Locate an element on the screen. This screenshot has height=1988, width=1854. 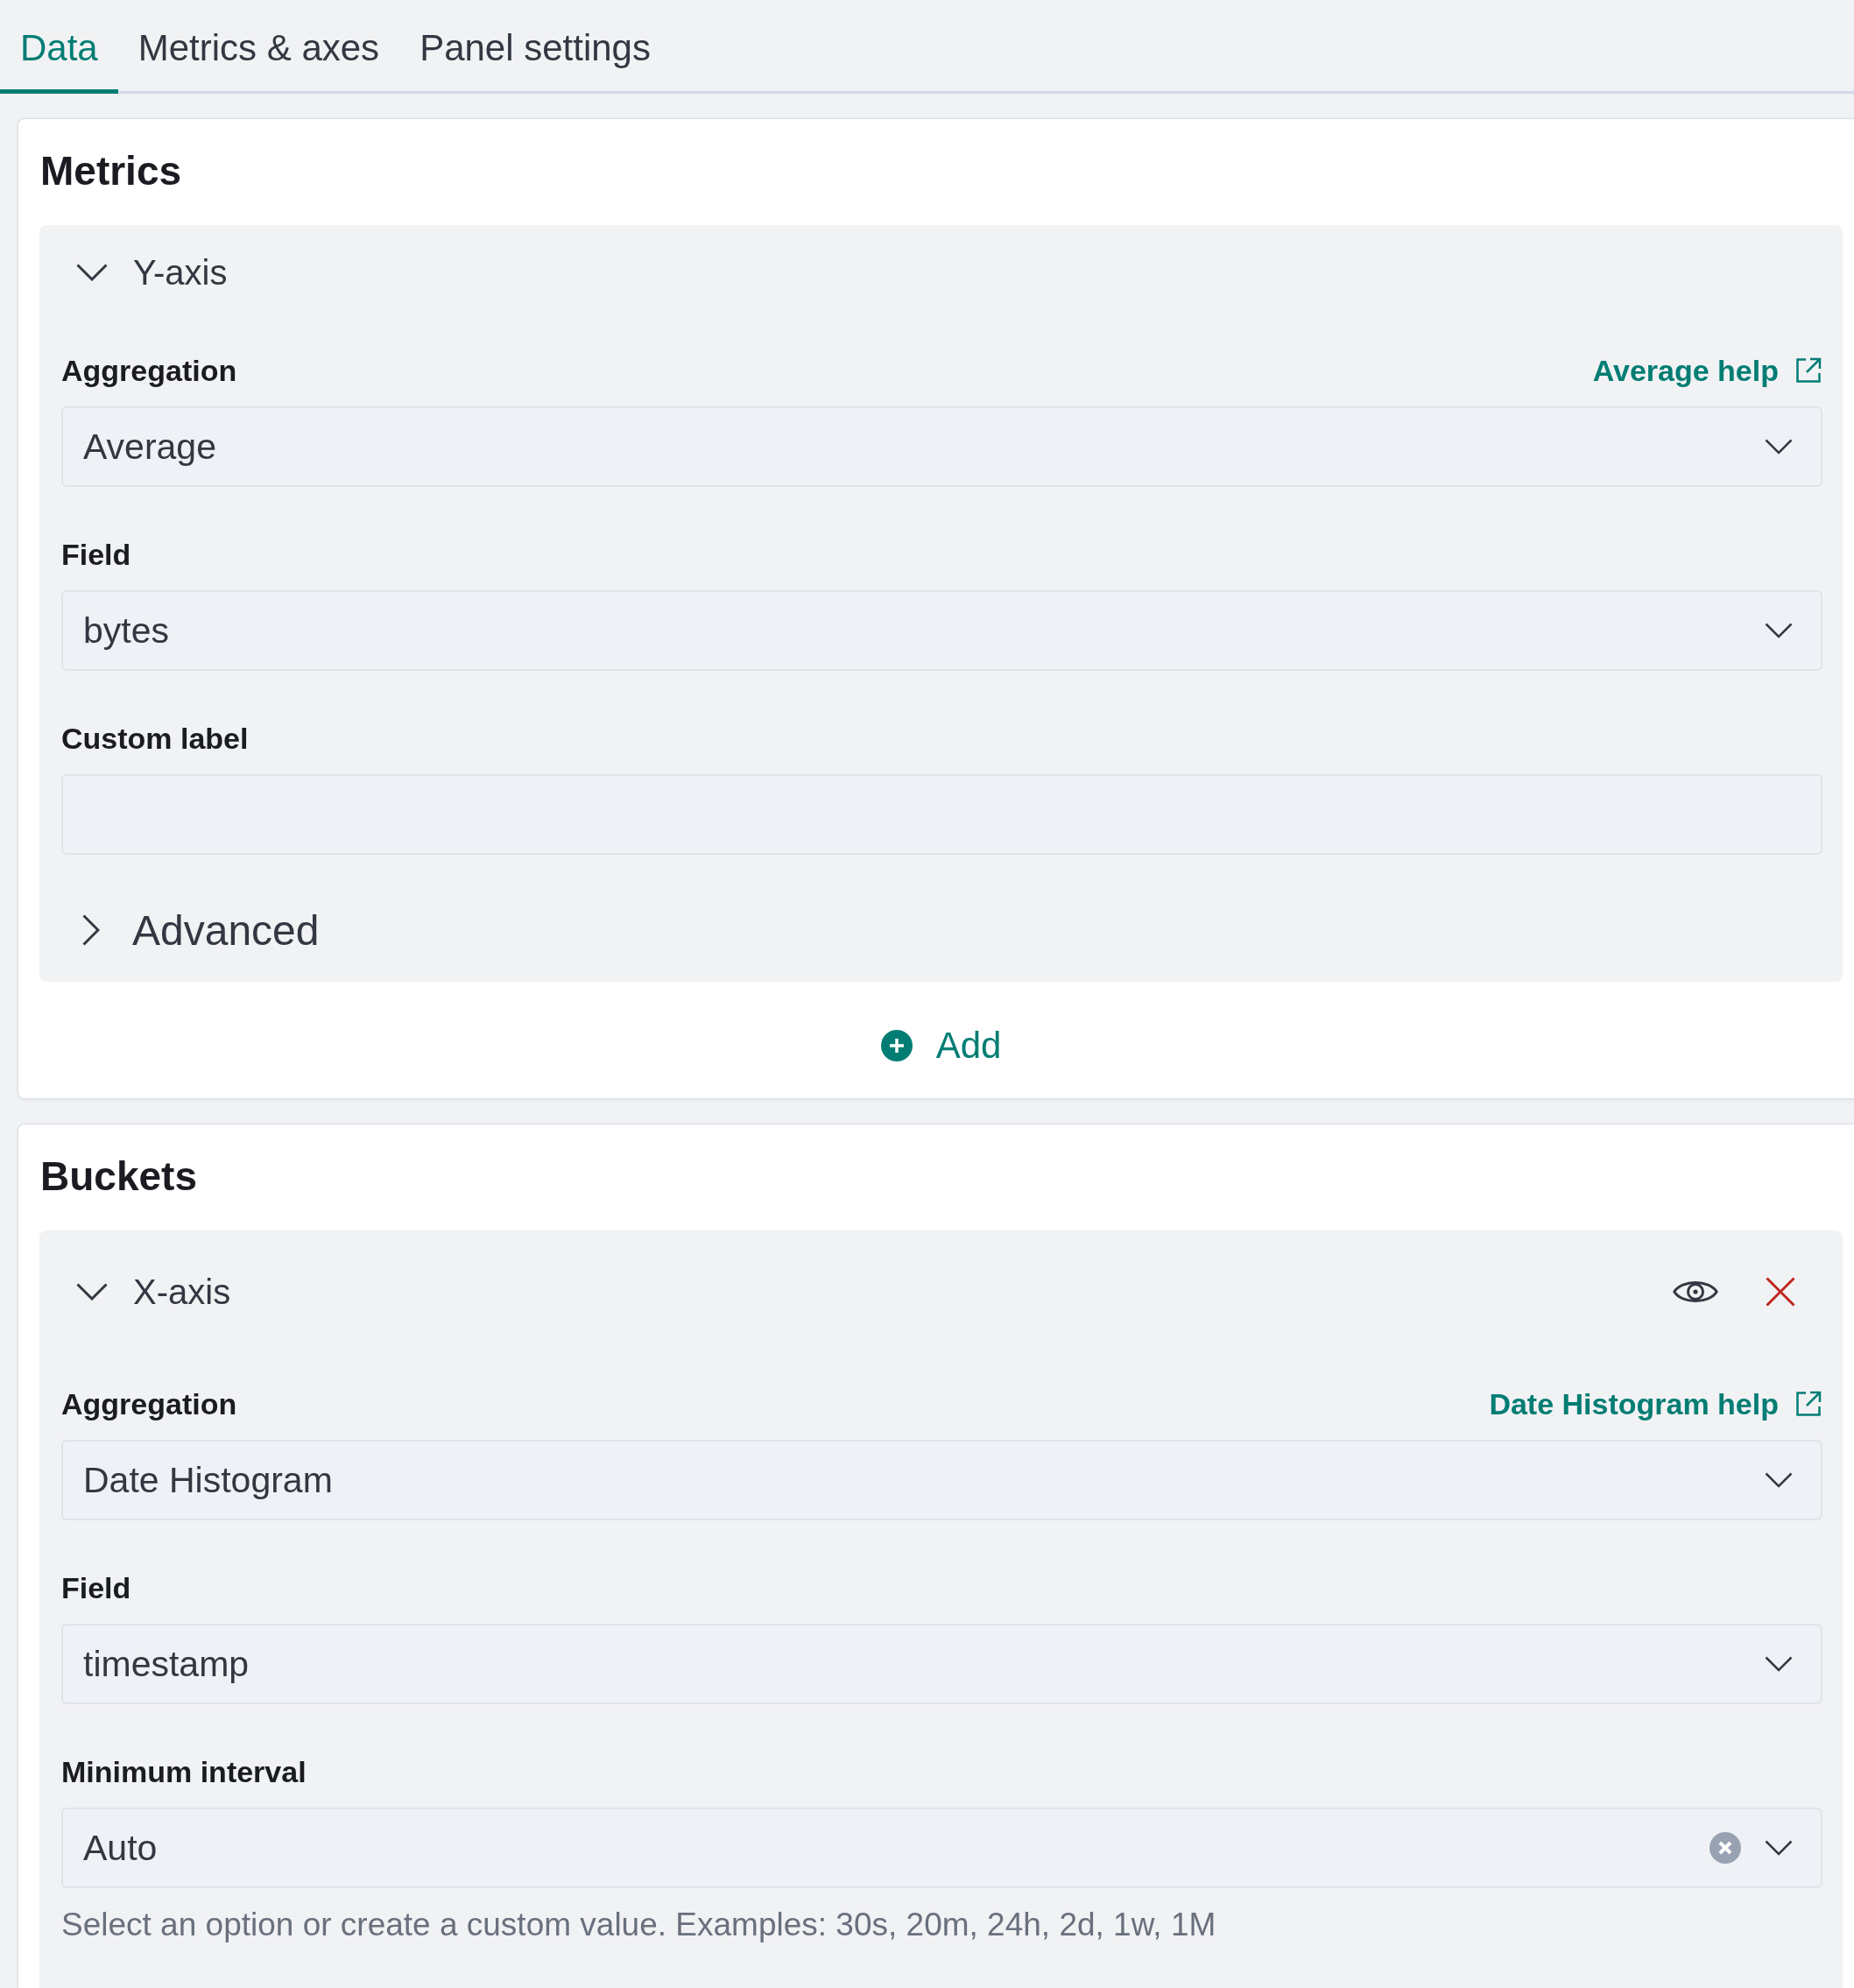
add-icon is located at coordinates (896, 1045).